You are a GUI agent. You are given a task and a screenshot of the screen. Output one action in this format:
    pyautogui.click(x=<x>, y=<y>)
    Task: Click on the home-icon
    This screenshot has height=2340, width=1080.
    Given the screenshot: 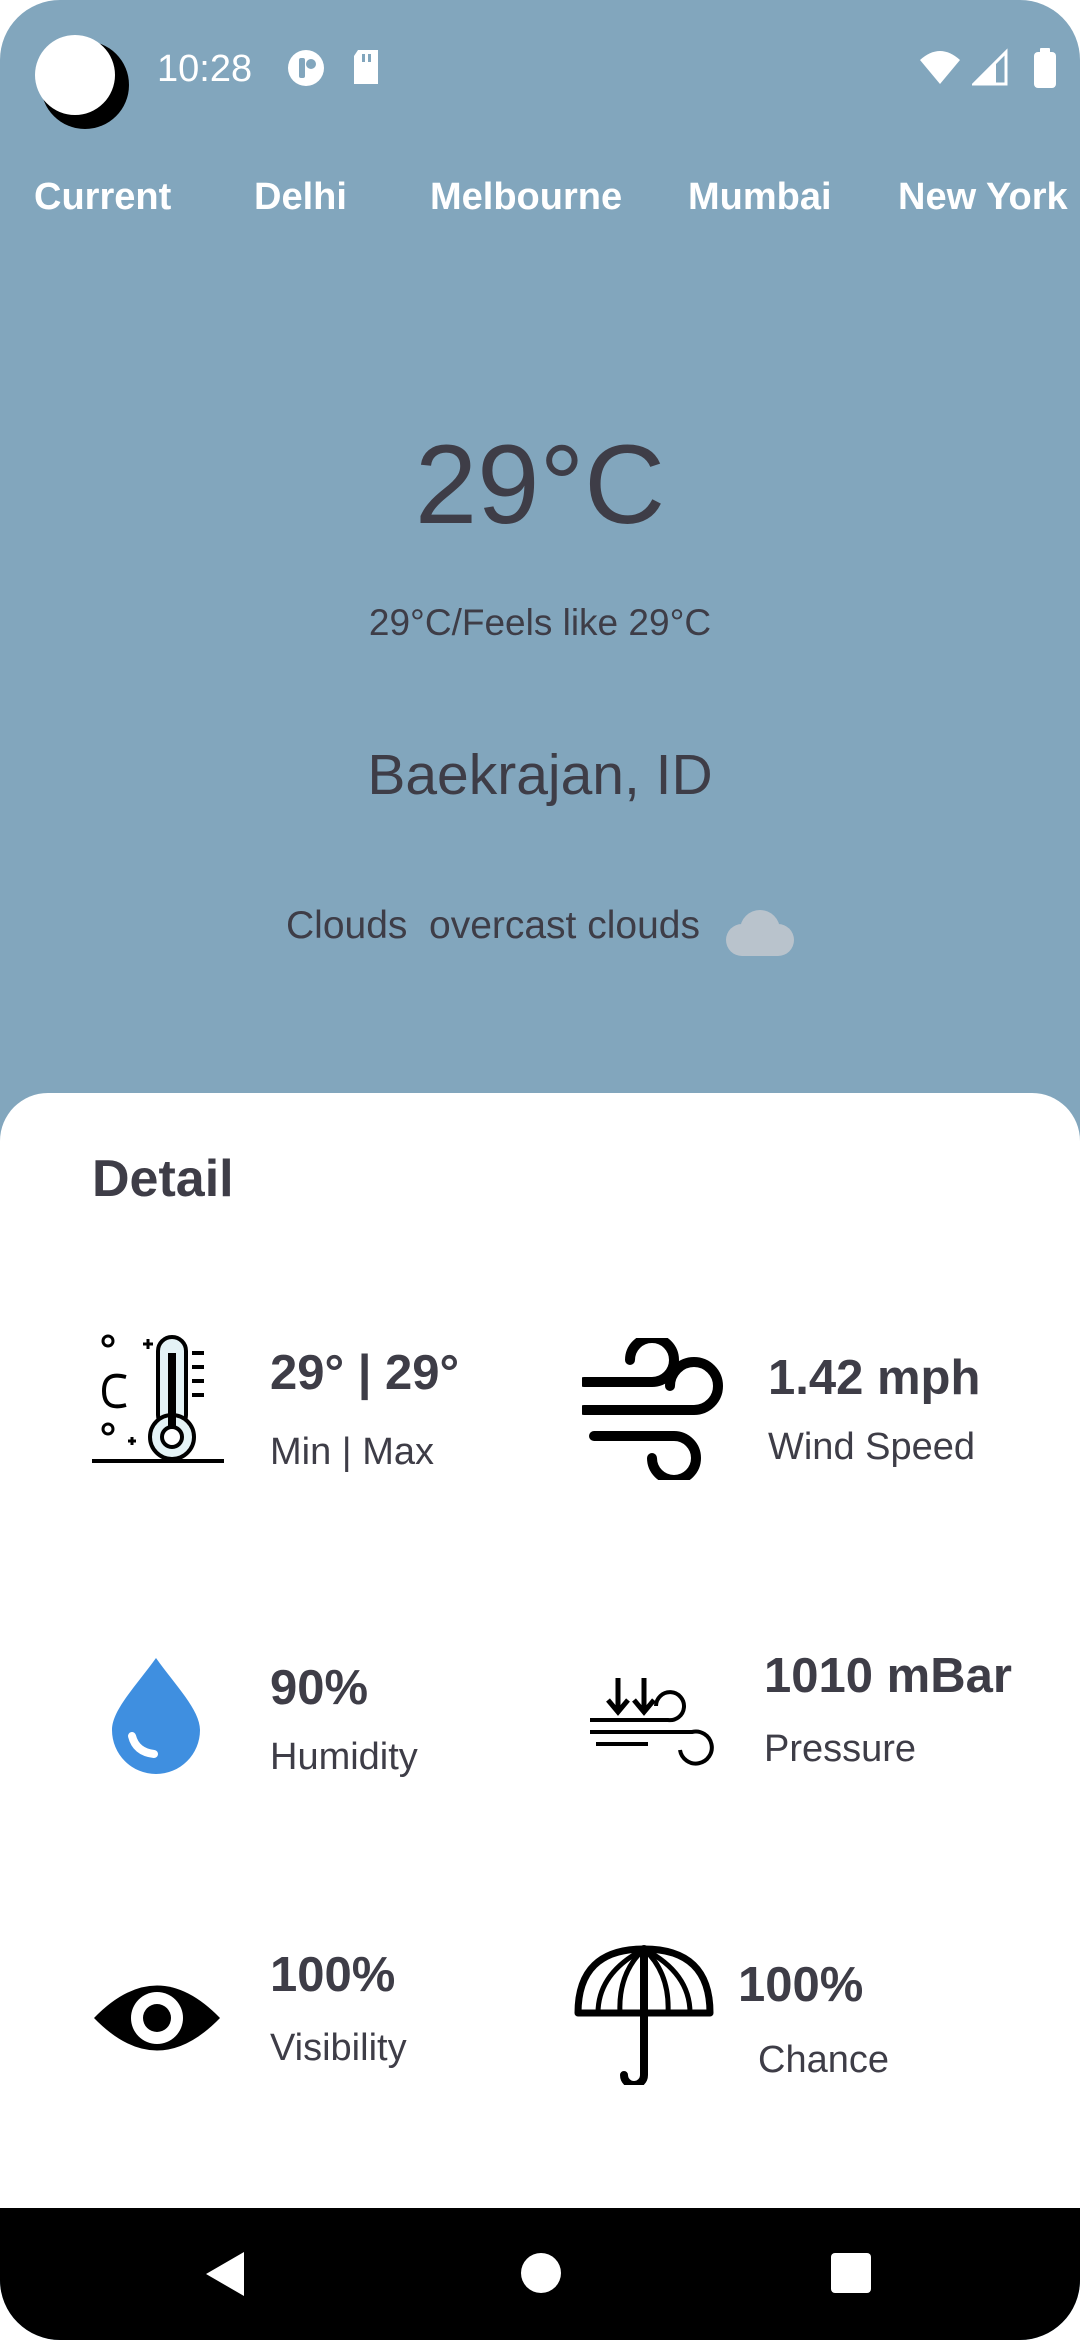 What is the action you would take?
    pyautogui.click(x=541, y=2273)
    